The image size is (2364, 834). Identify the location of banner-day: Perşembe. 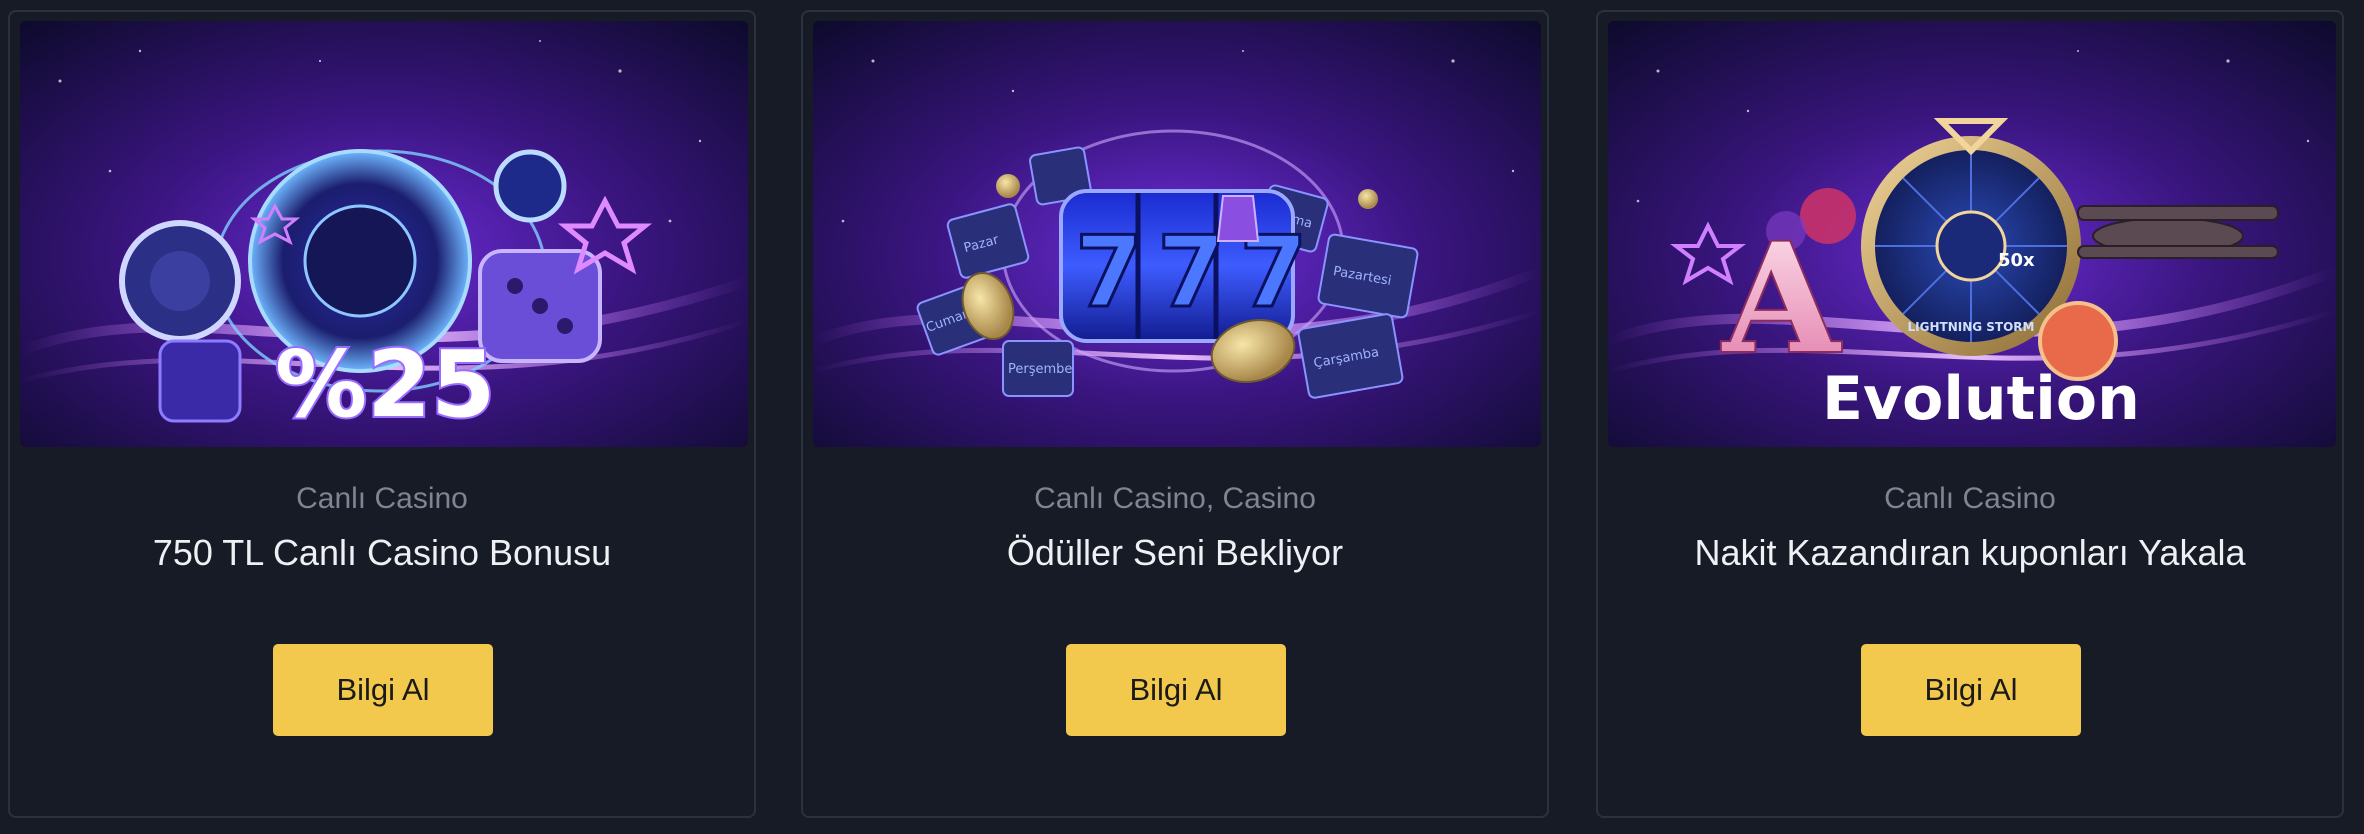
(1040, 369).